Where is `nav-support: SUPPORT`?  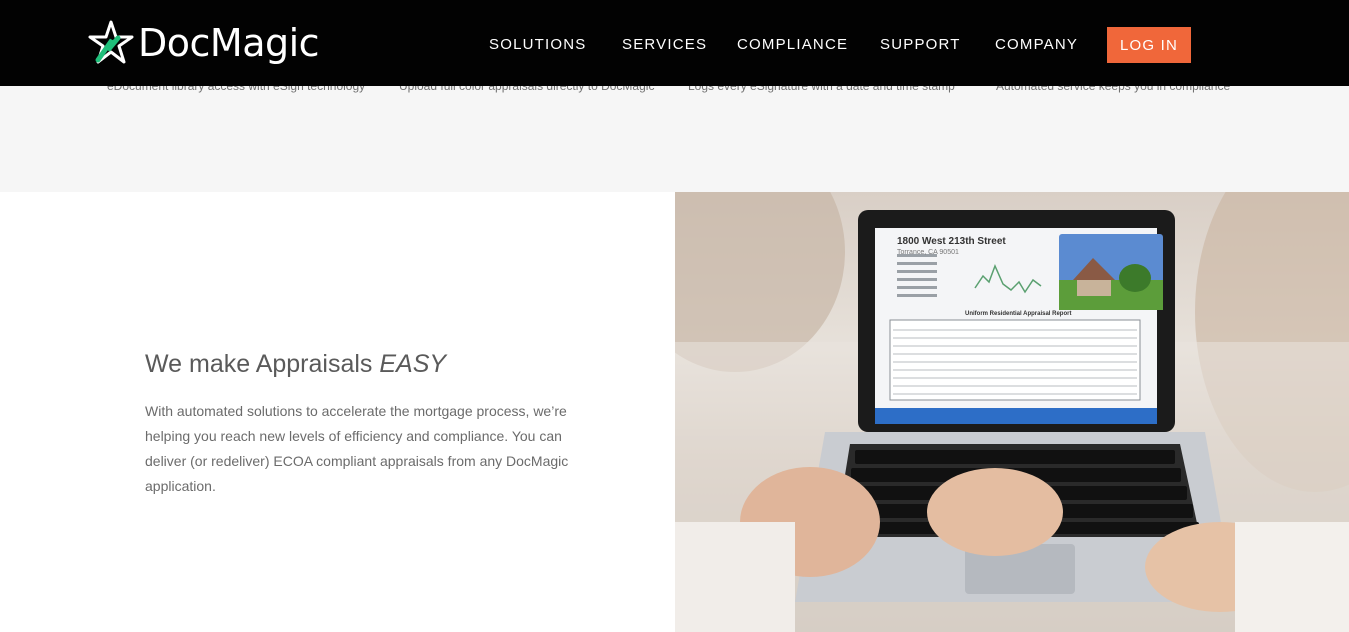 nav-support: SUPPORT is located at coordinates (920, 44).